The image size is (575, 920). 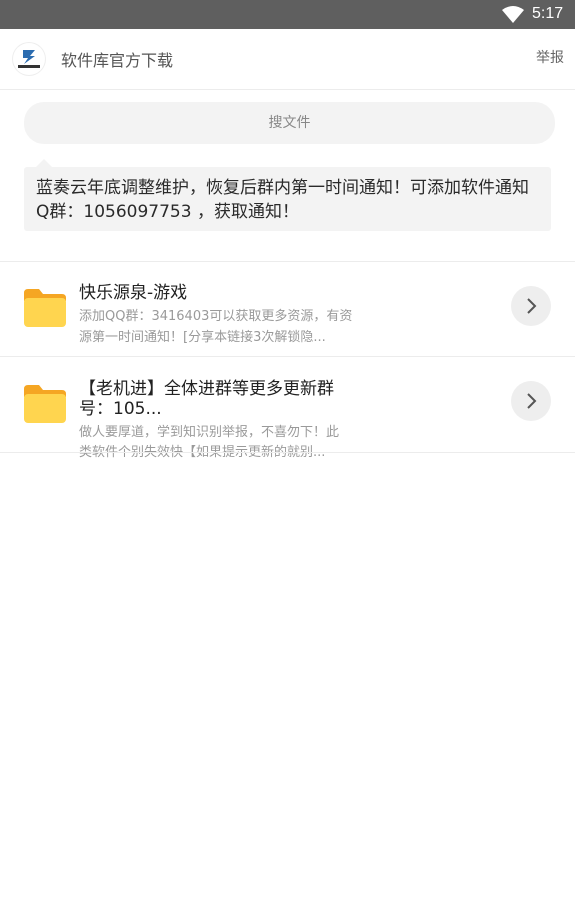 What do you see at coordinates (29, 59) in the screenshot?
I see `app-logo-icon` at bounding box center [29, 59].